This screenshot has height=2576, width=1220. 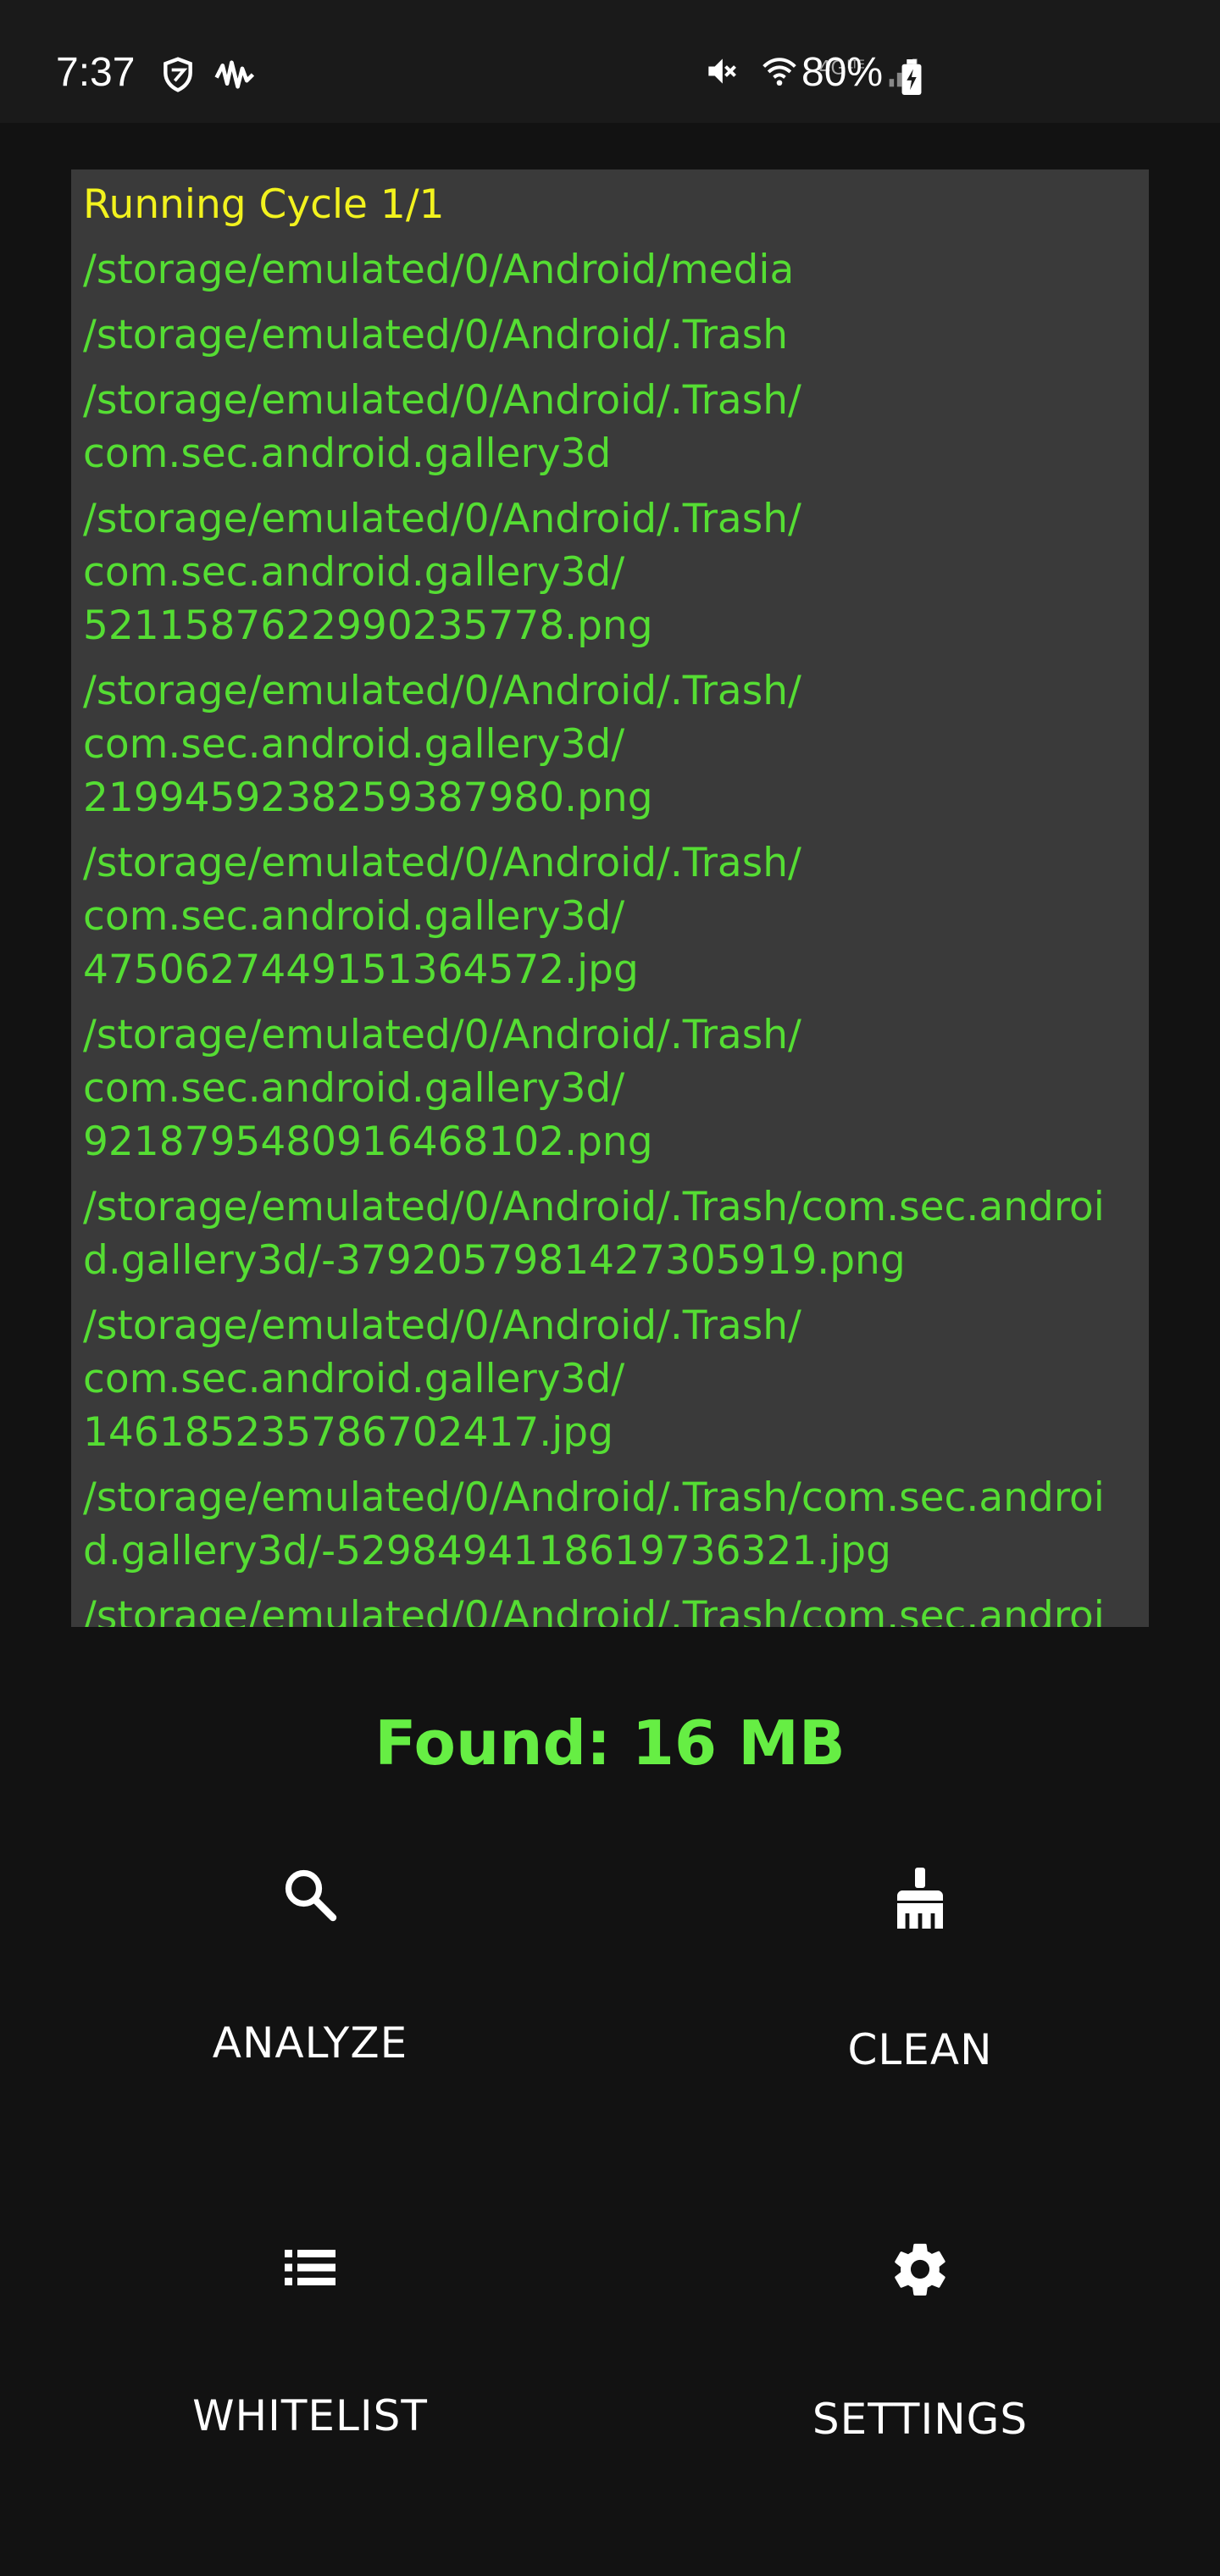 What do you see at coordinates (310, 1966) in the screenshot?
I see `analyze-button: ANALYZE` at bounding box center [310, 1966].